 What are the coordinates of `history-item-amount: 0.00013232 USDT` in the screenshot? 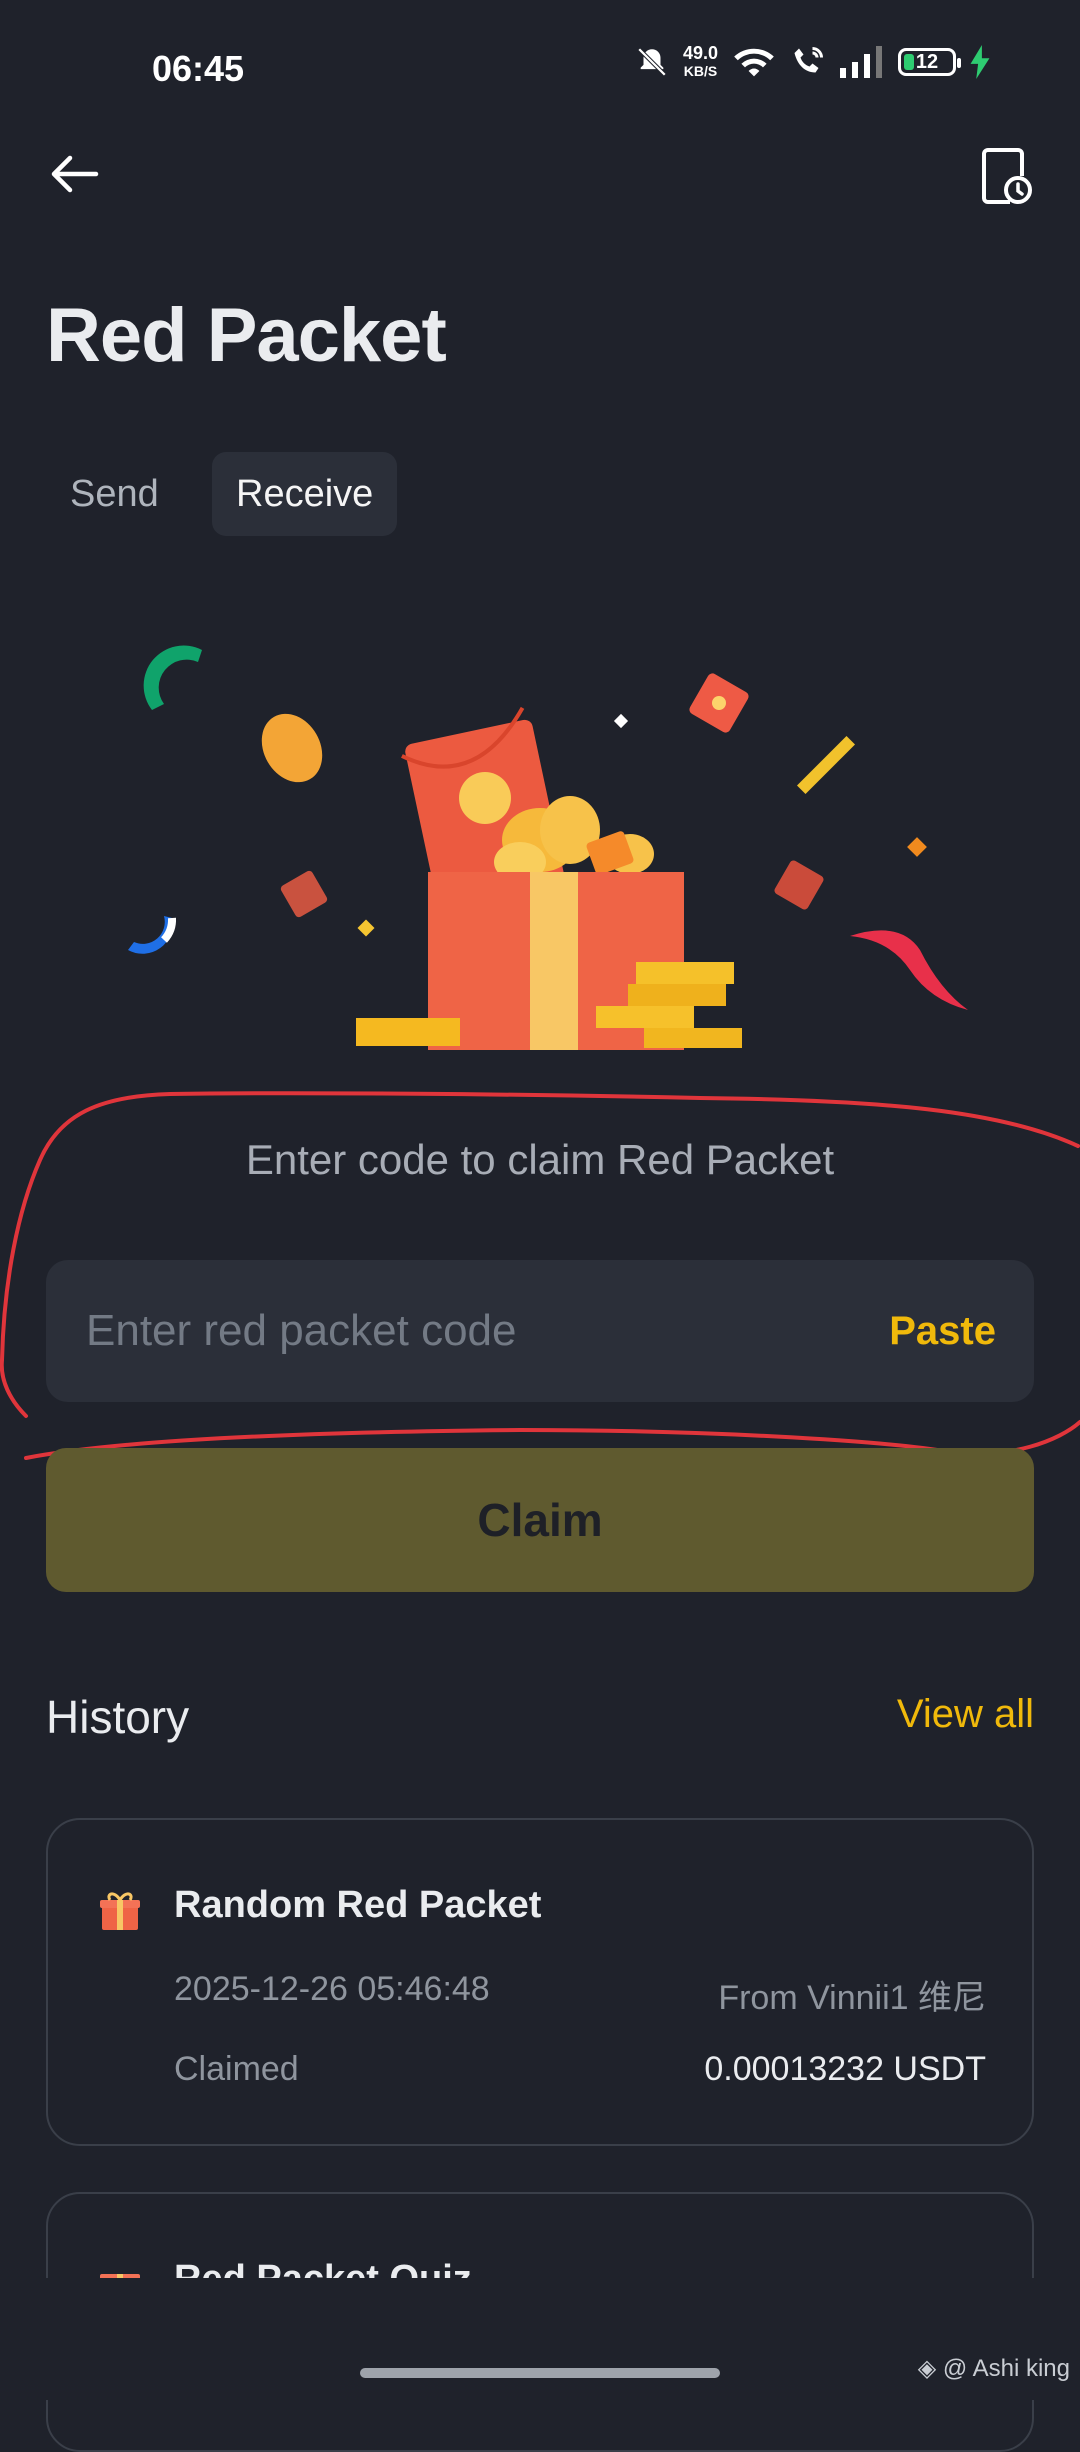 It's located at (845, 2069).